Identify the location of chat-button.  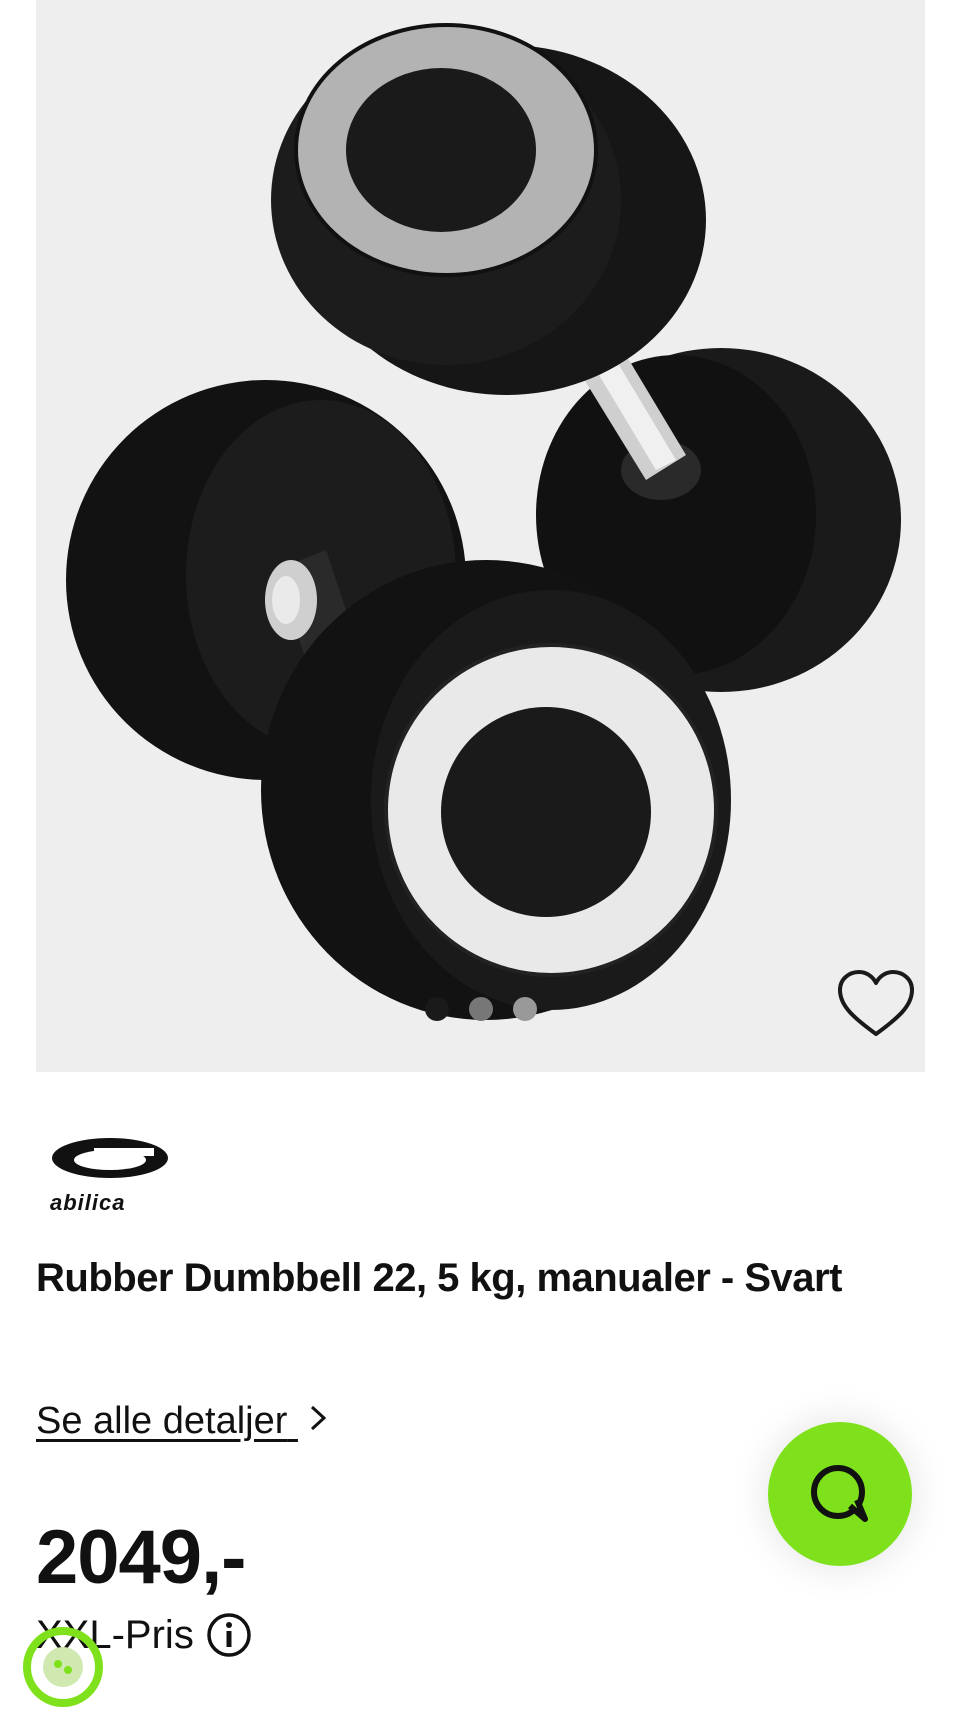
(840, 1494).